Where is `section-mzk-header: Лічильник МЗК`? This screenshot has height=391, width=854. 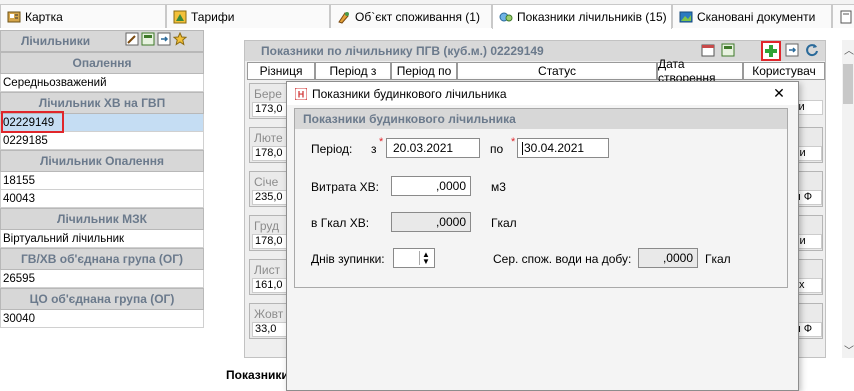 section-mzk-header: Лічильник МЗК is located at coordinates (102, 219).